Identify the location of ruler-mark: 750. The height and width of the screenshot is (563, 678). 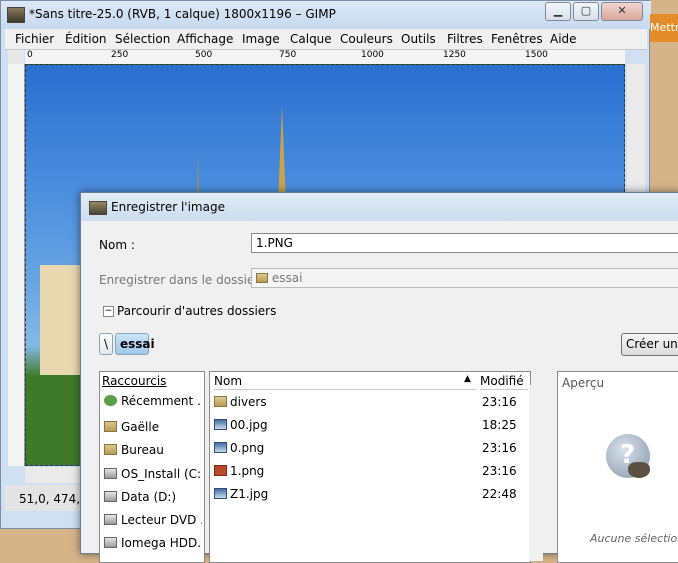
(288, 55).